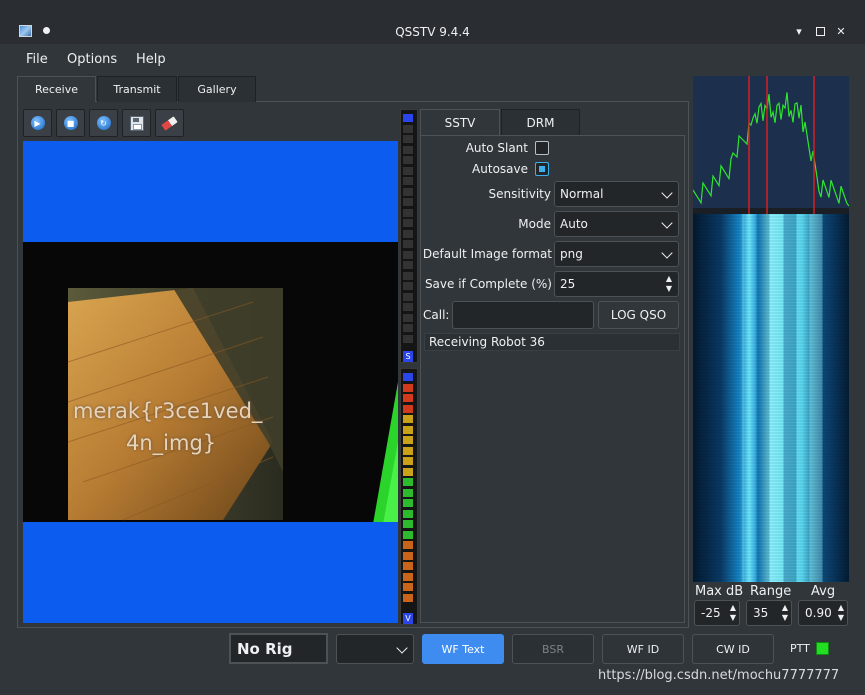 The image size is (865, 695). I want to click on volume-meter-label: V, so click(408, 618).